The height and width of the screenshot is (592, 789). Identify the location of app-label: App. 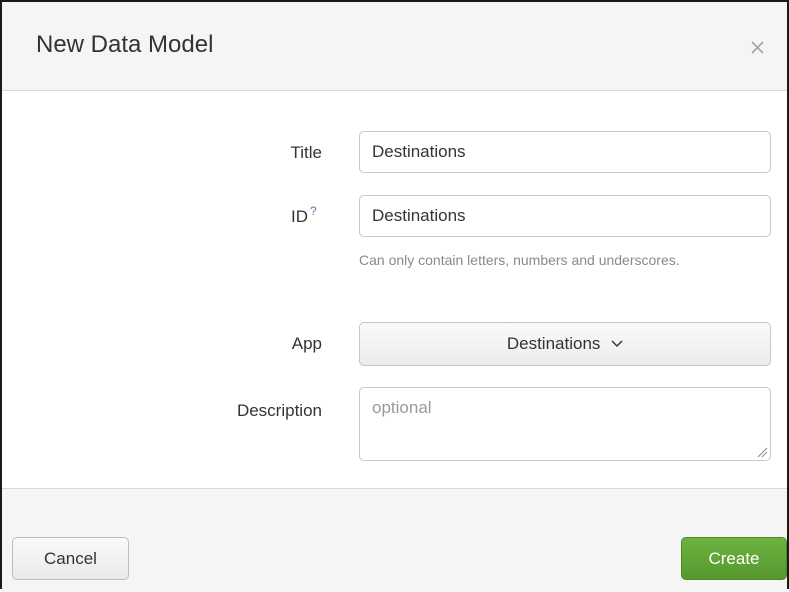
(306, 343).